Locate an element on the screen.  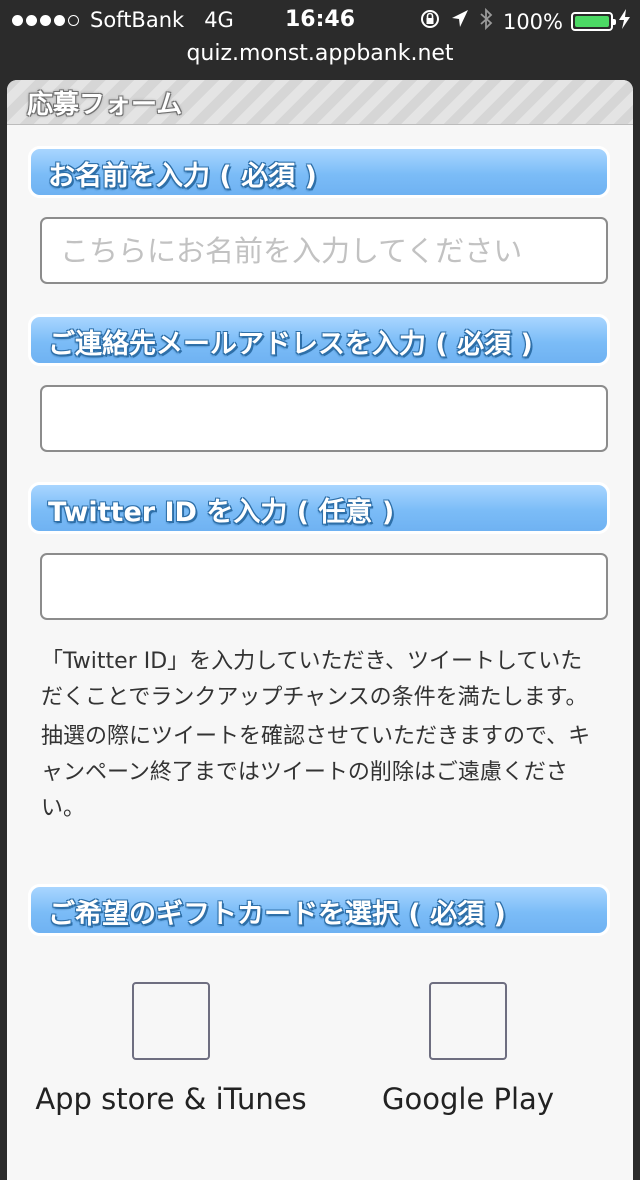
twitter-id-input is located at coordinates (324, 586).